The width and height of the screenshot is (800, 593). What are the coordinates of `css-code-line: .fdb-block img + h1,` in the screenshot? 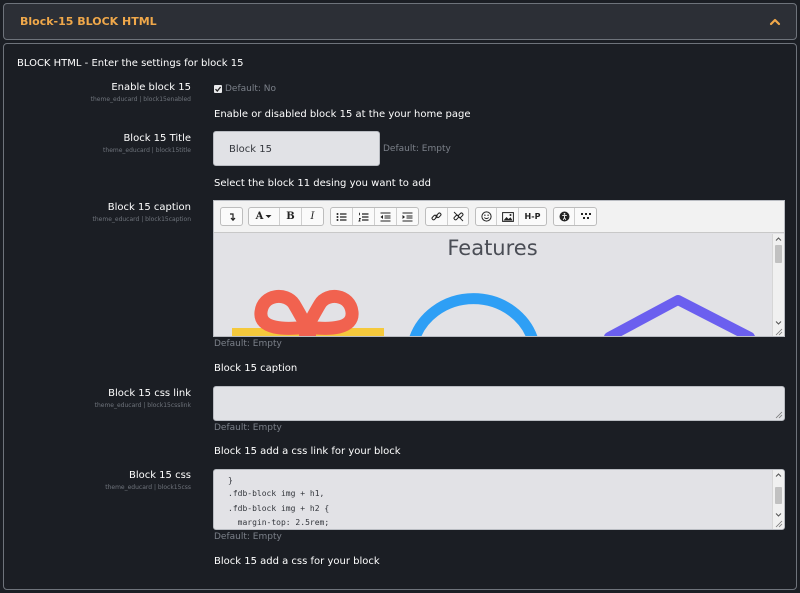 It's located at (276, 493).